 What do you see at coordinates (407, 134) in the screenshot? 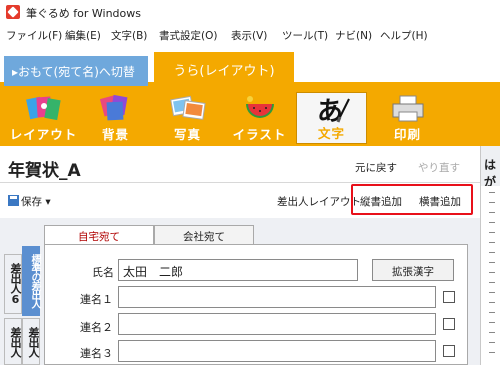
I see `tool-print-label: 印刷` at bounding box center [407, 134].